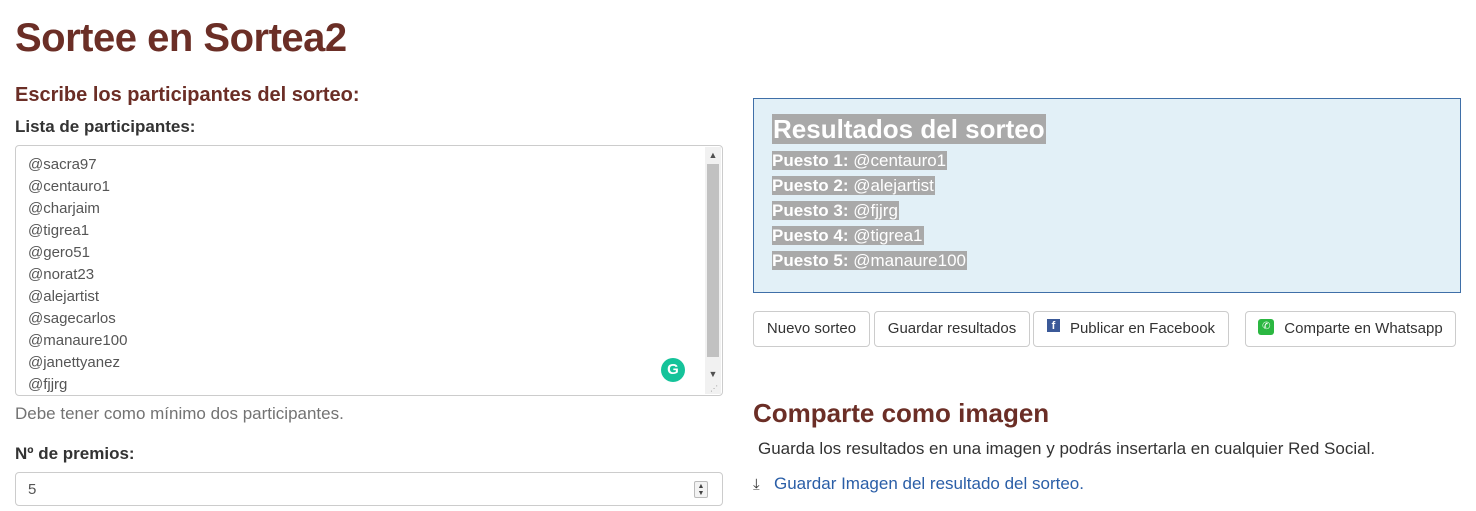 This screenshot has width=1476, height=511. What do you see at coordinates (810, 260) in the screenshot?
I see `result-place: Puesto 5:` at bounding box center [810, 260].